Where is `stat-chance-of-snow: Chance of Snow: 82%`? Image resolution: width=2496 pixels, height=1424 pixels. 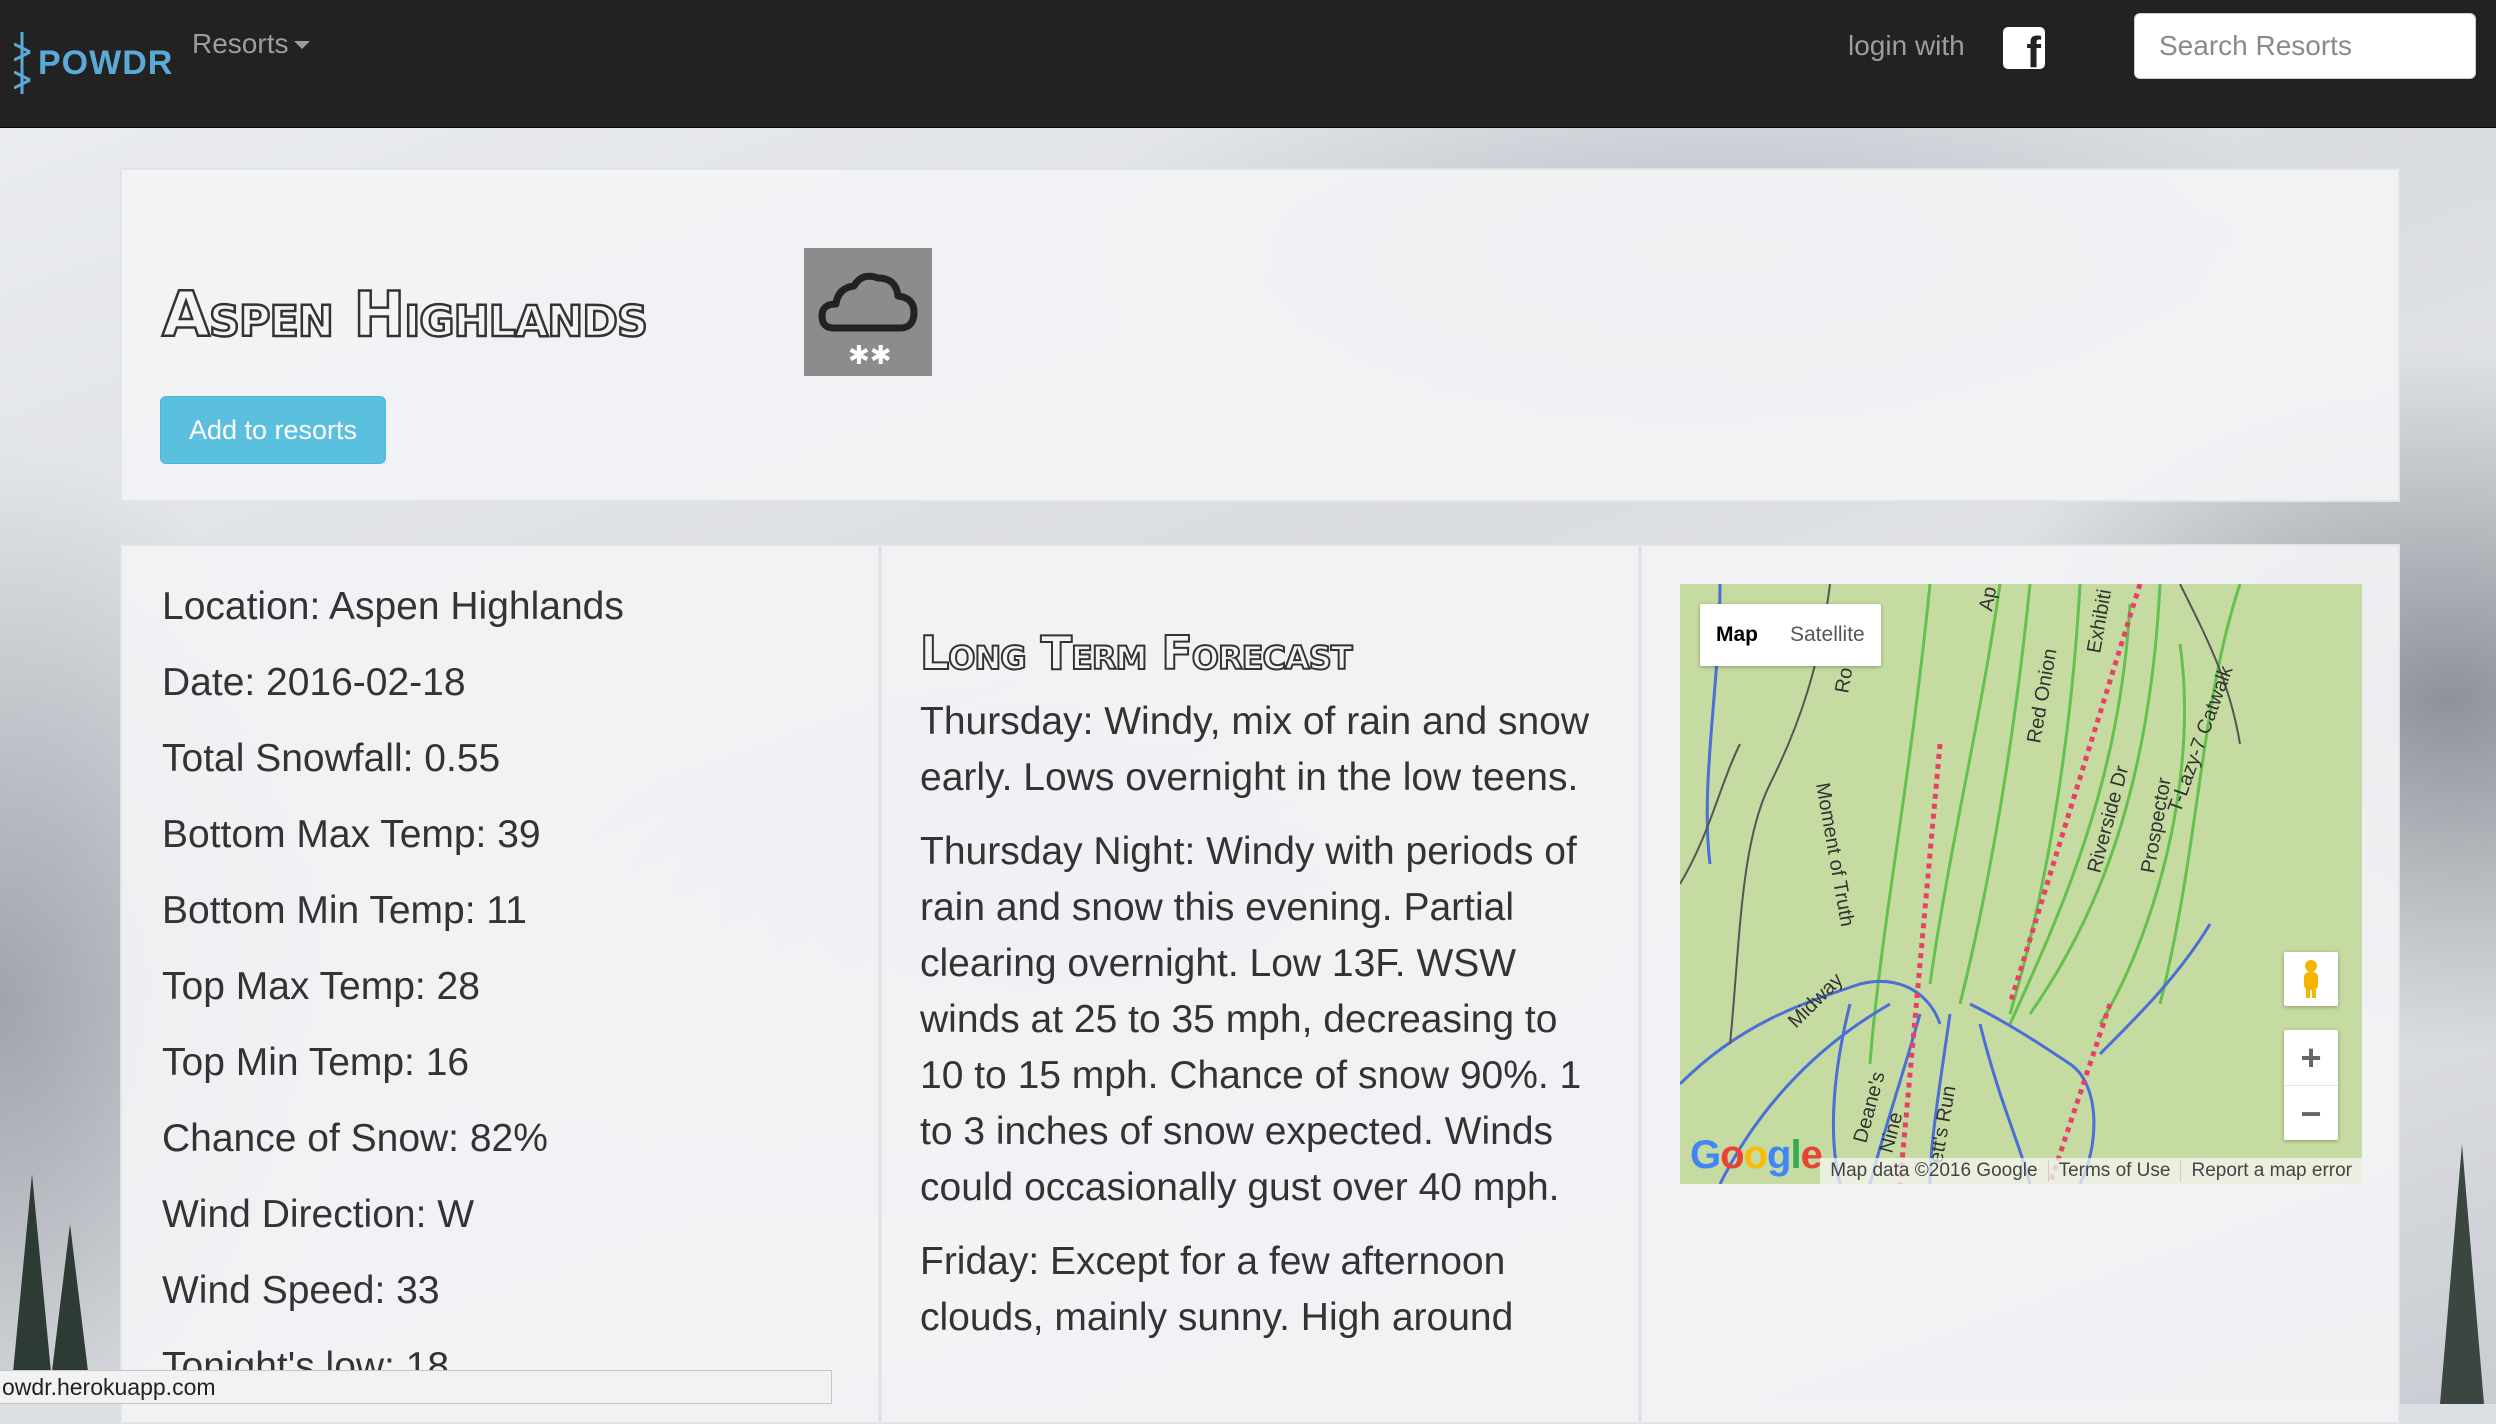
stat-chance-of-snow: Chance of Snow: 82% is located at coordinates (355, 1138).